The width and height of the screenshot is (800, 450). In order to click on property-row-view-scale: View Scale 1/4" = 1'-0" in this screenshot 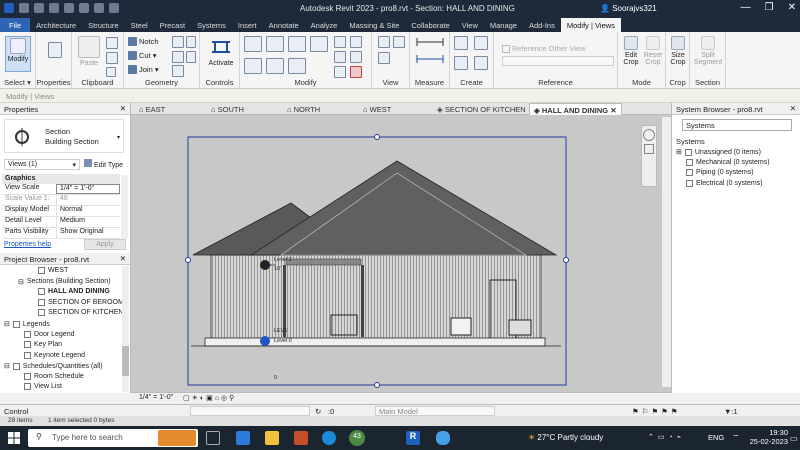, I will do `click(61, 189)`.